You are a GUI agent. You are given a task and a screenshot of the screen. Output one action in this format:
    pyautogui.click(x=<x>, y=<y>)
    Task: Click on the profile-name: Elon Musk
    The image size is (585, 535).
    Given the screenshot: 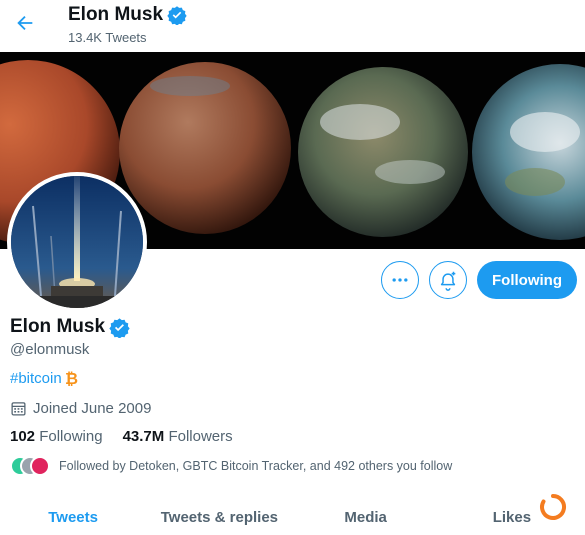 What is the action you would take?
    pyautogui.click(x=58, y=326)
    